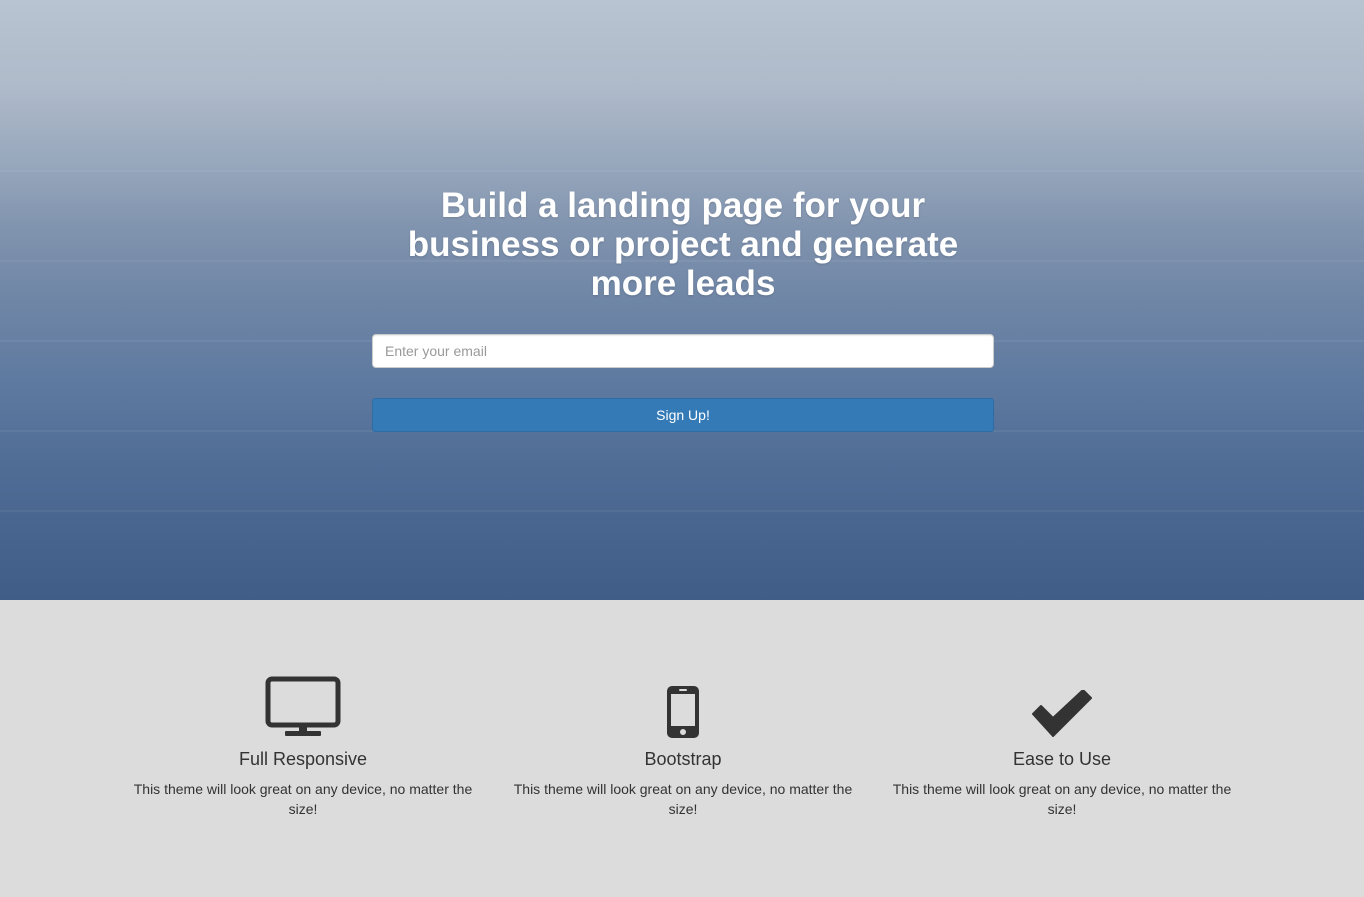 The width and height of the screenshot is (1364, 897). What do you see at coordinates (303, 705) in the screenshot?
I see `desktop-icon` at bounding box center [303, 705].